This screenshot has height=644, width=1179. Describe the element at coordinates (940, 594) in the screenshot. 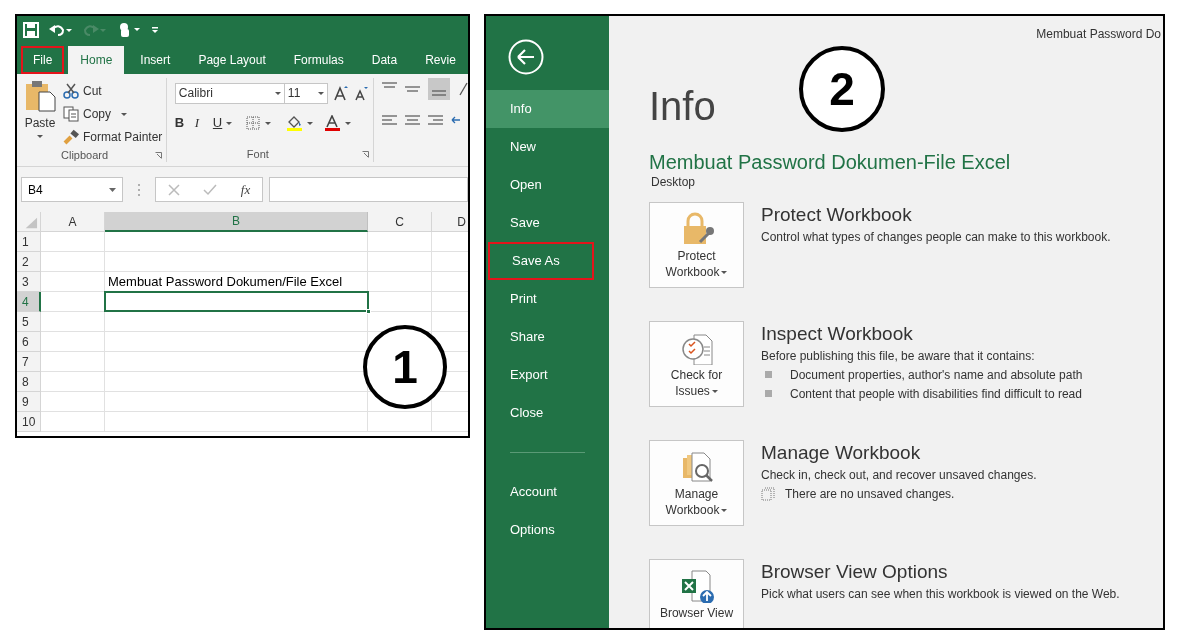

I see `section-description: Pick what users can see when this workbook is viewed on the Web.` at that location.